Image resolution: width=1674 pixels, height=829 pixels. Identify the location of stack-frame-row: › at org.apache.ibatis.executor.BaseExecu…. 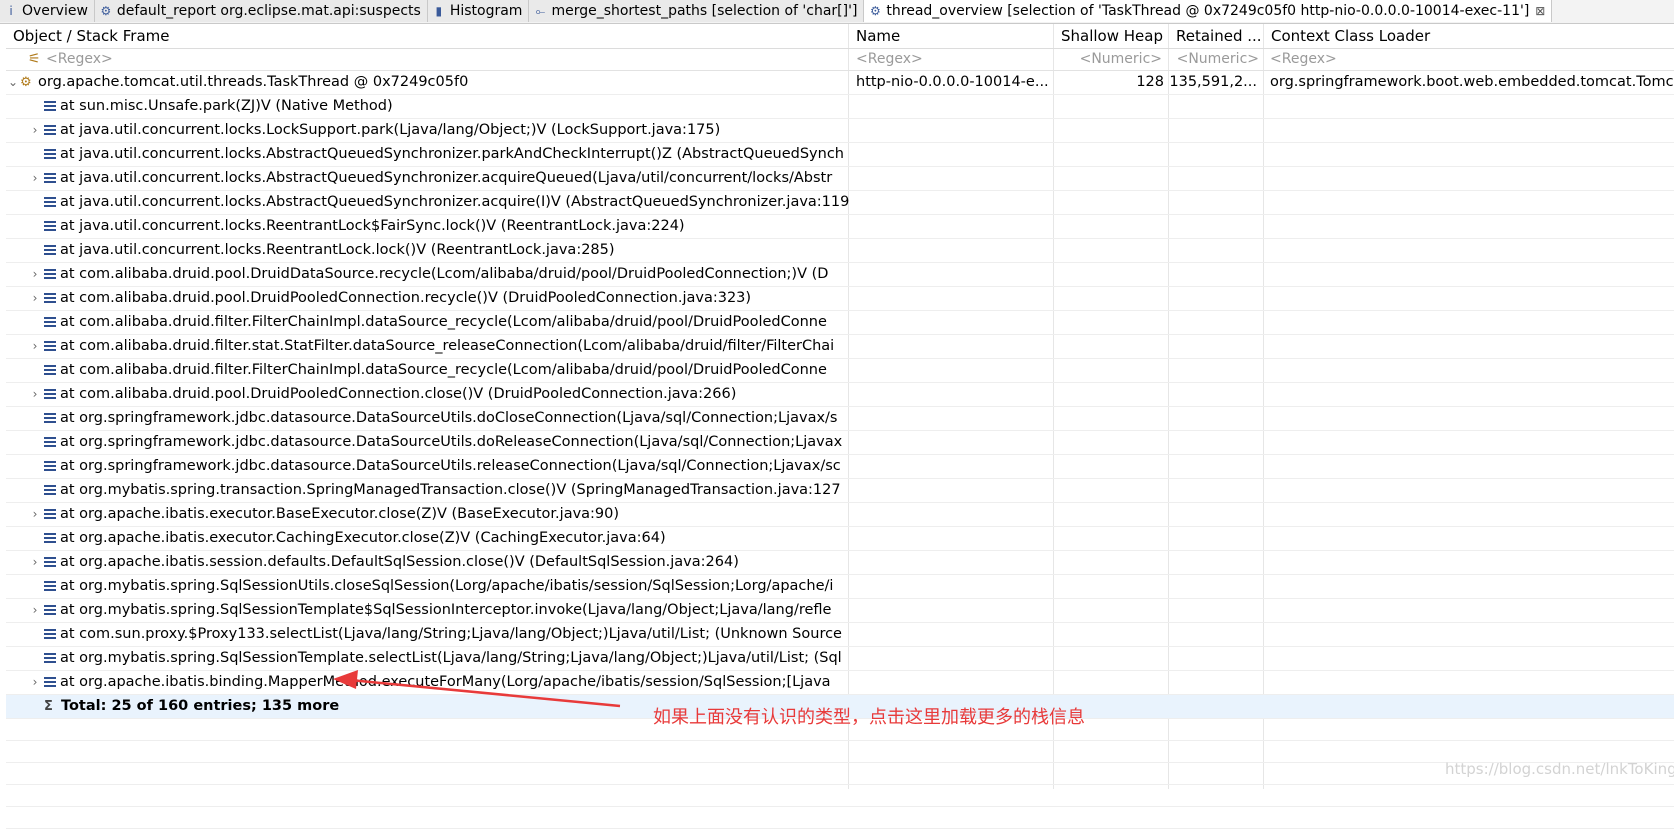
(840, 515).